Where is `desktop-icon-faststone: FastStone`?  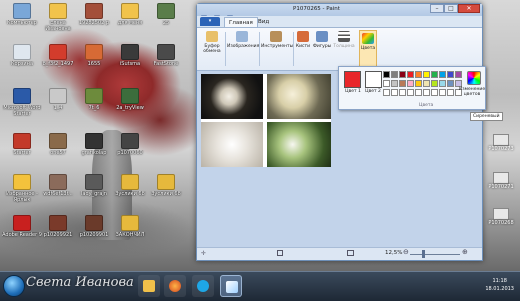 desktop-icon-faststone: FastStone is located at coordinates (166, 63).